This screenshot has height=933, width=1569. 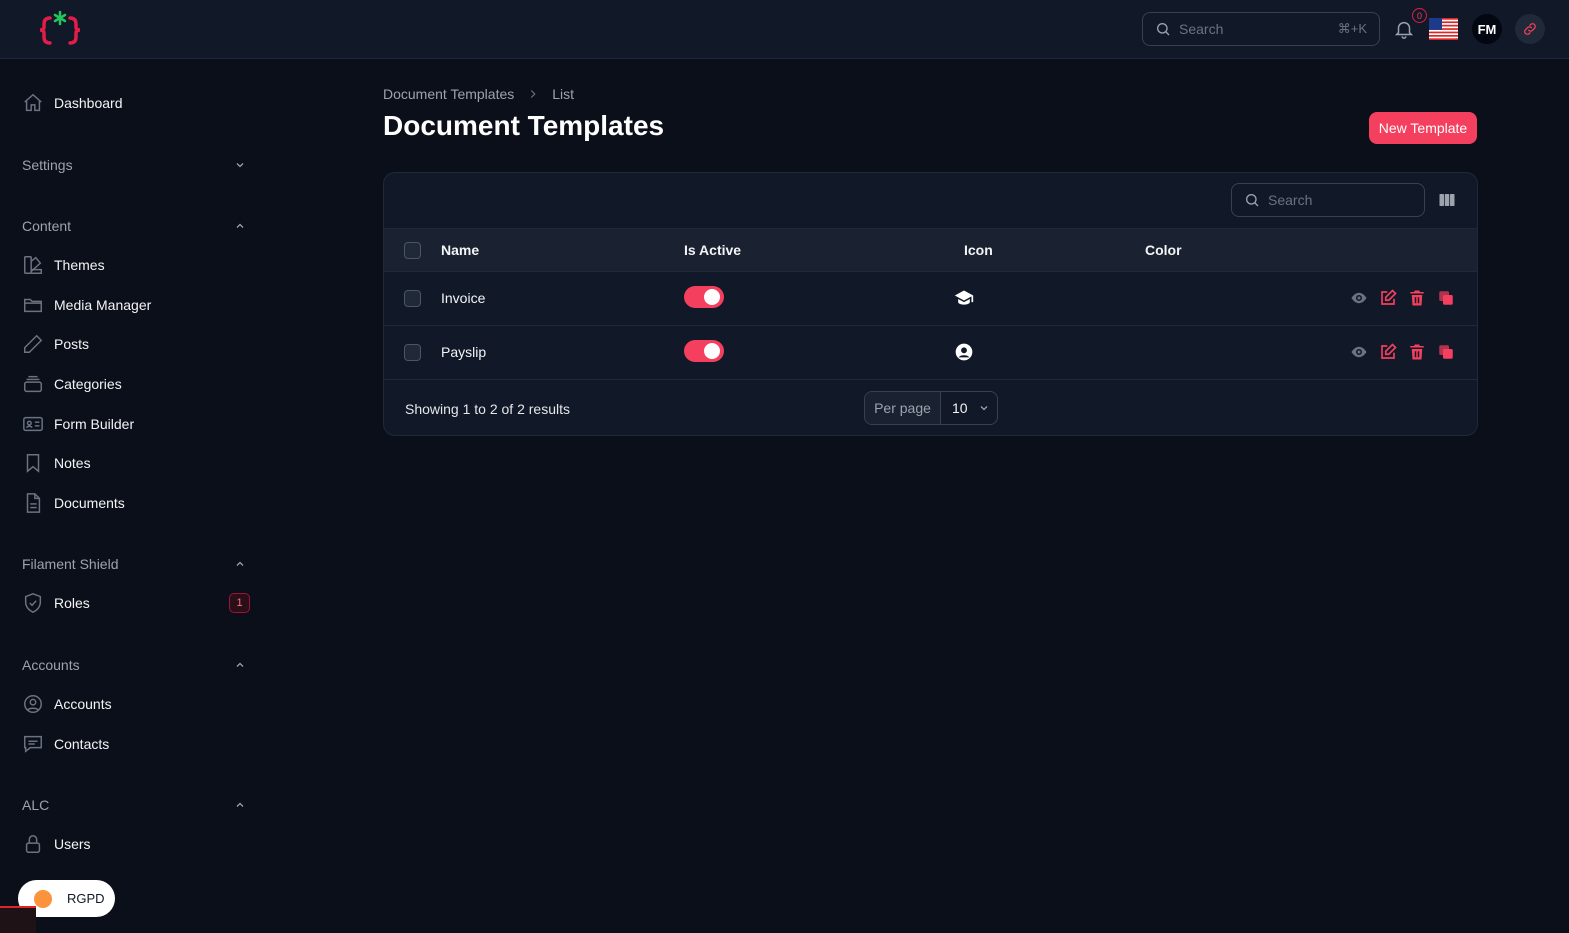 I want to click on row-name: Invoice, so click(x=463, y=298).